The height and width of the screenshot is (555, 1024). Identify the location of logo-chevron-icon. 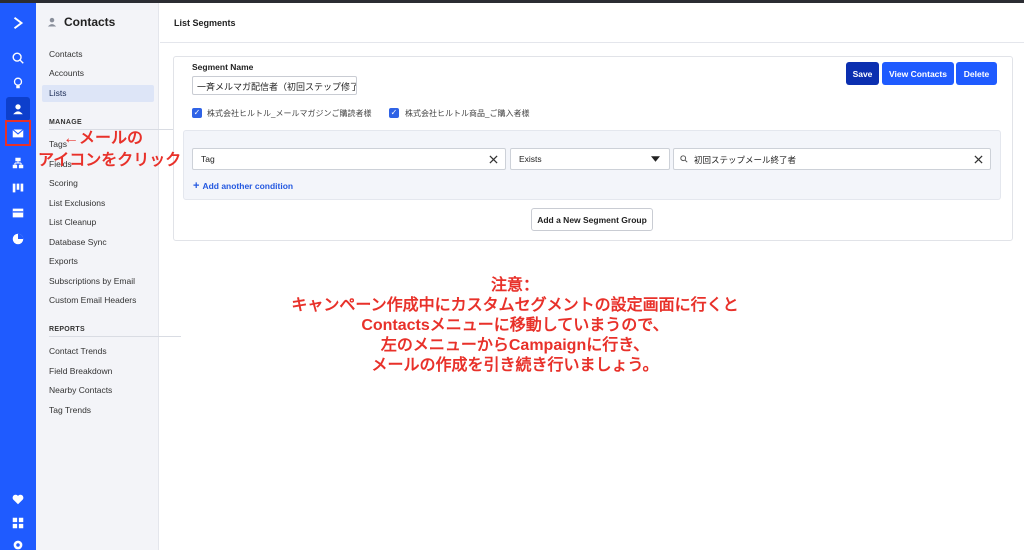
(18, 23).